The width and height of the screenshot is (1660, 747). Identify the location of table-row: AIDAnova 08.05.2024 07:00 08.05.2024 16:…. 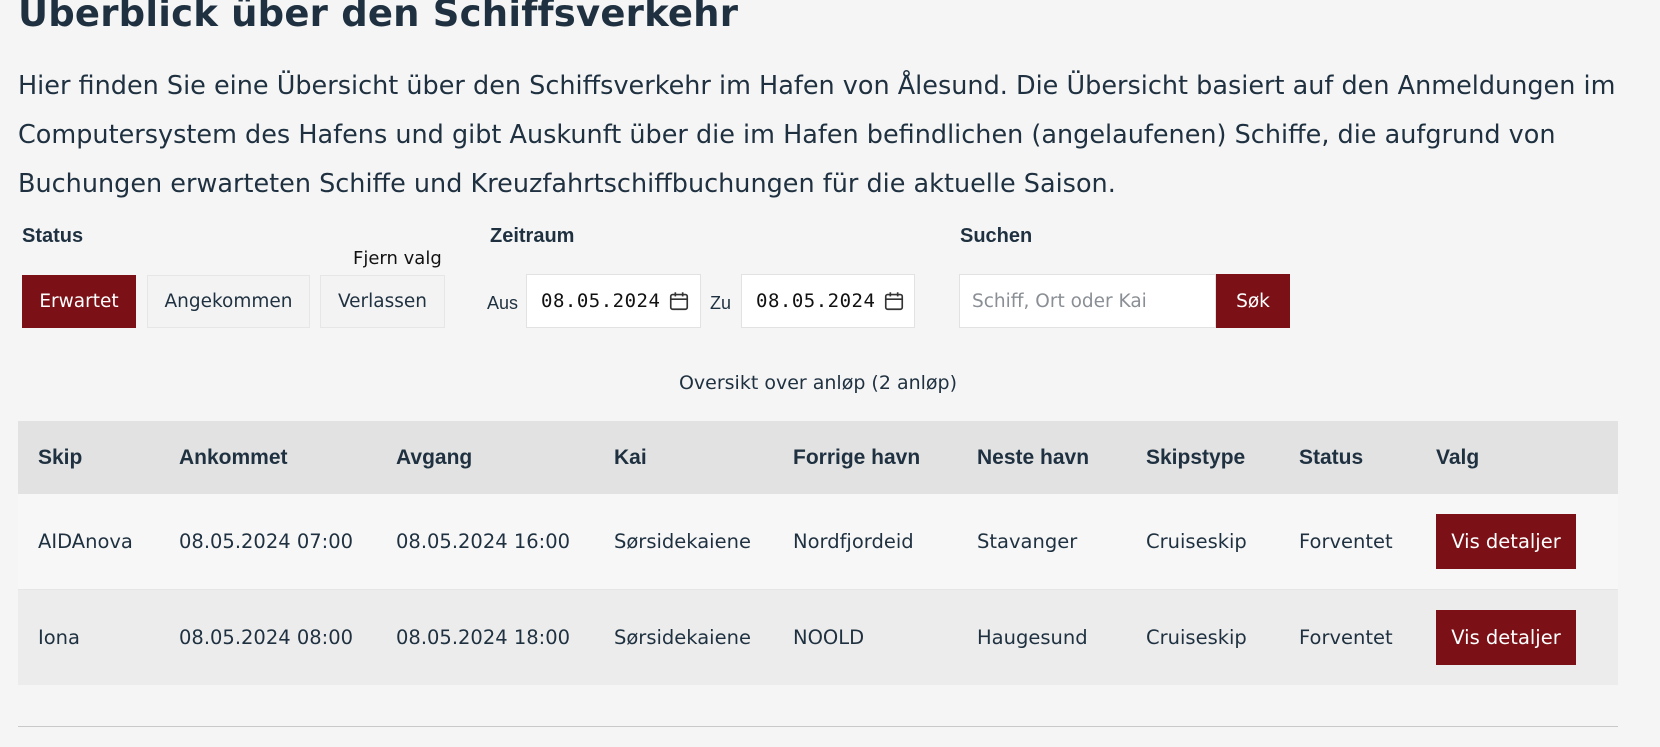
(818, 542).